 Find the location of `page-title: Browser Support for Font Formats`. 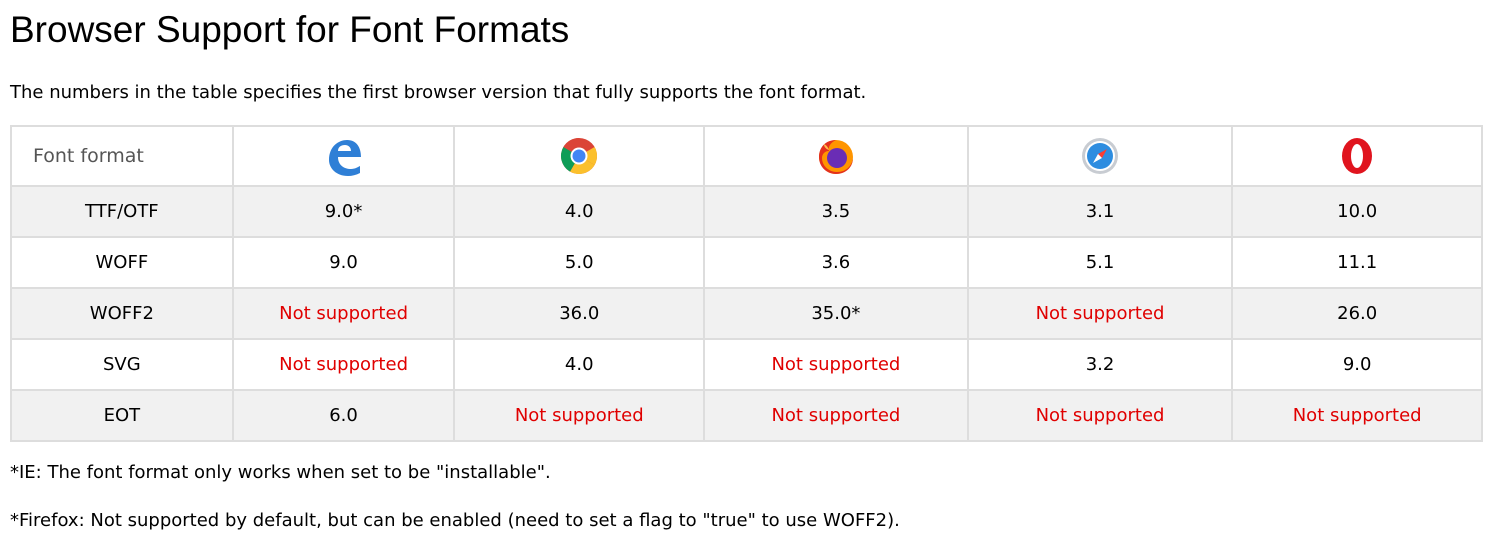

page-title: Browser Support for Font Formats is located at coordinates (290, 29).